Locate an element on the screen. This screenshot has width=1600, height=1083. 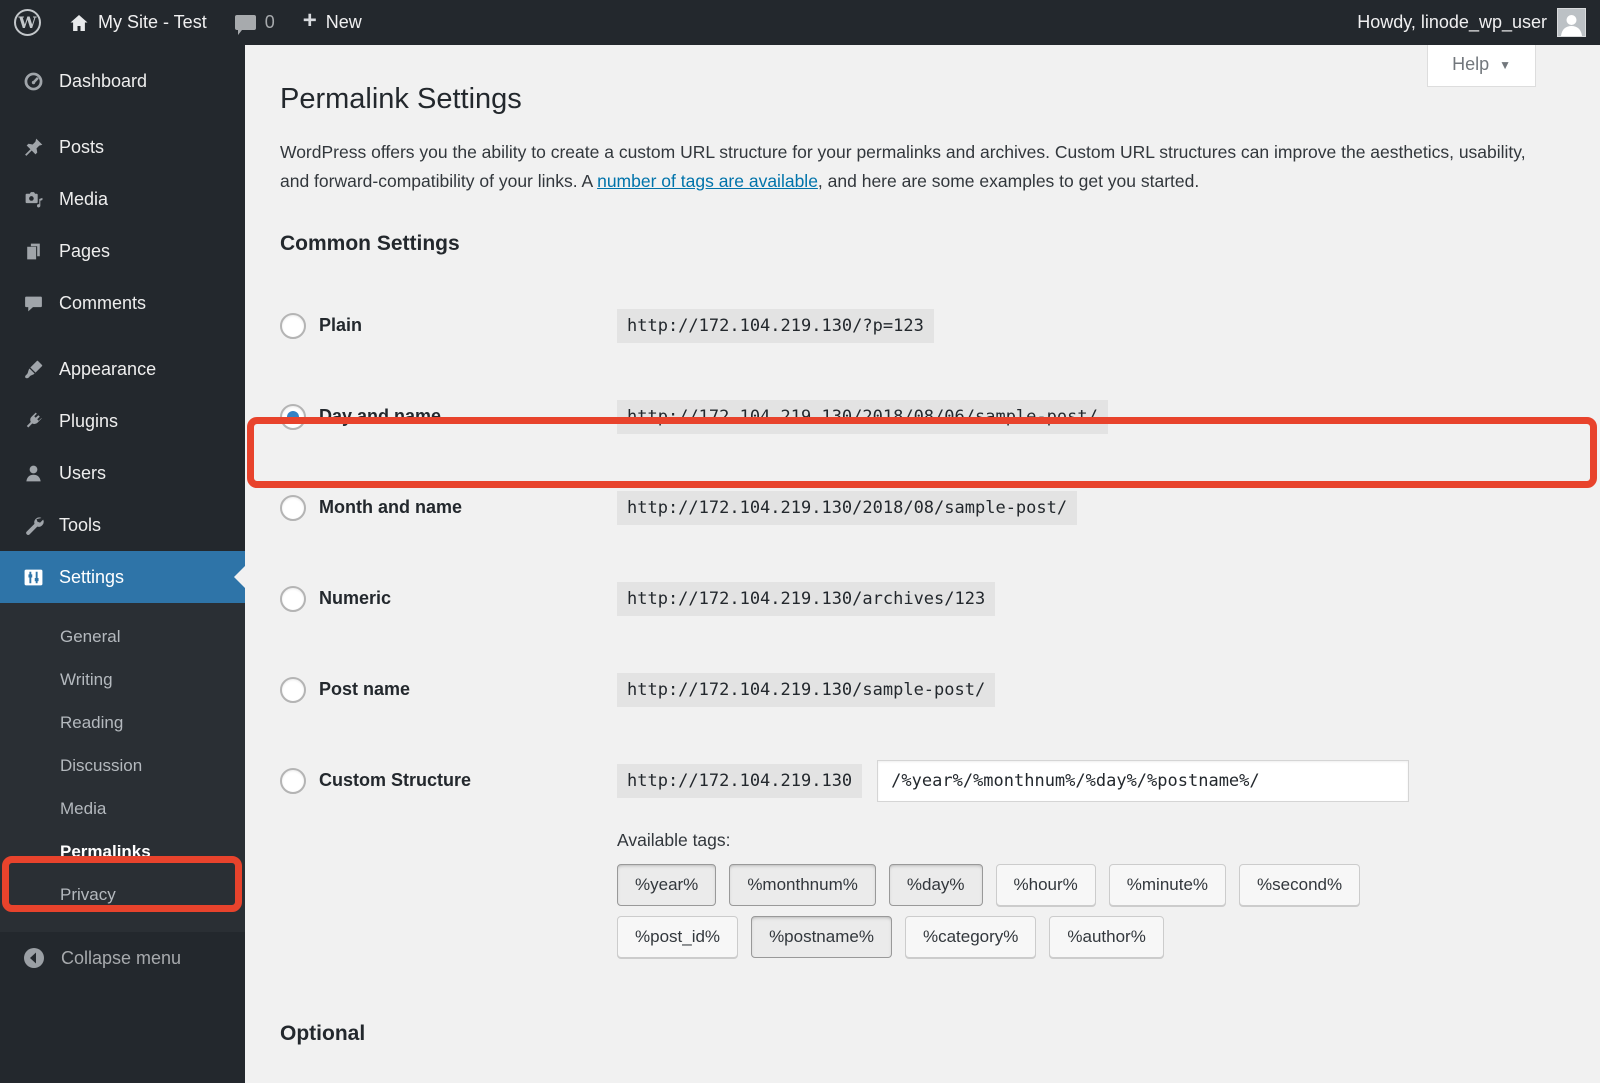
sidebar-item-dashboard: Dashboard is located at coordinates (122, 81).